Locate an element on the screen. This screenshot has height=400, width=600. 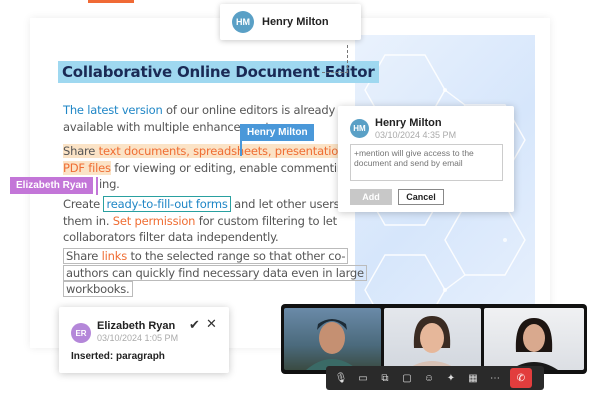
paragraph-4-prefix: Share is located at coordinates (84, 256).